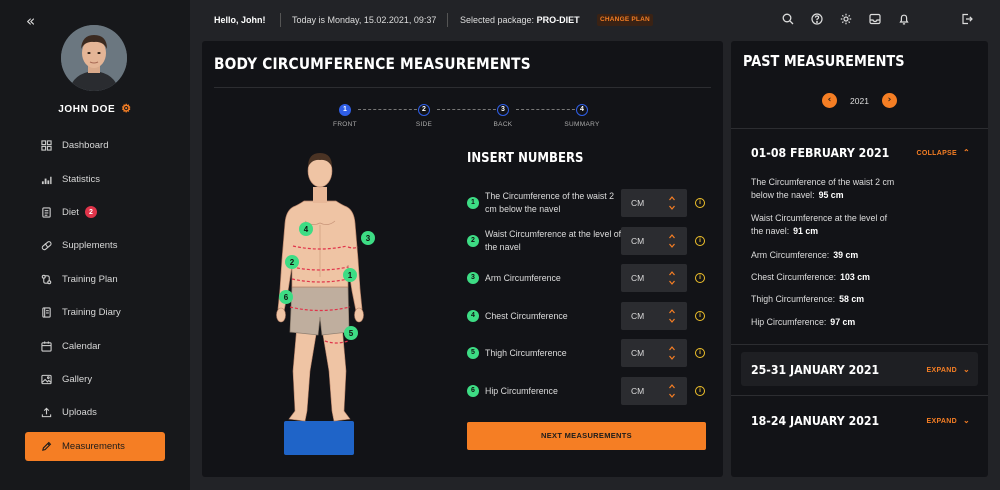  I want to click on sidebar-item-label: Supplements, so click(90, 246).